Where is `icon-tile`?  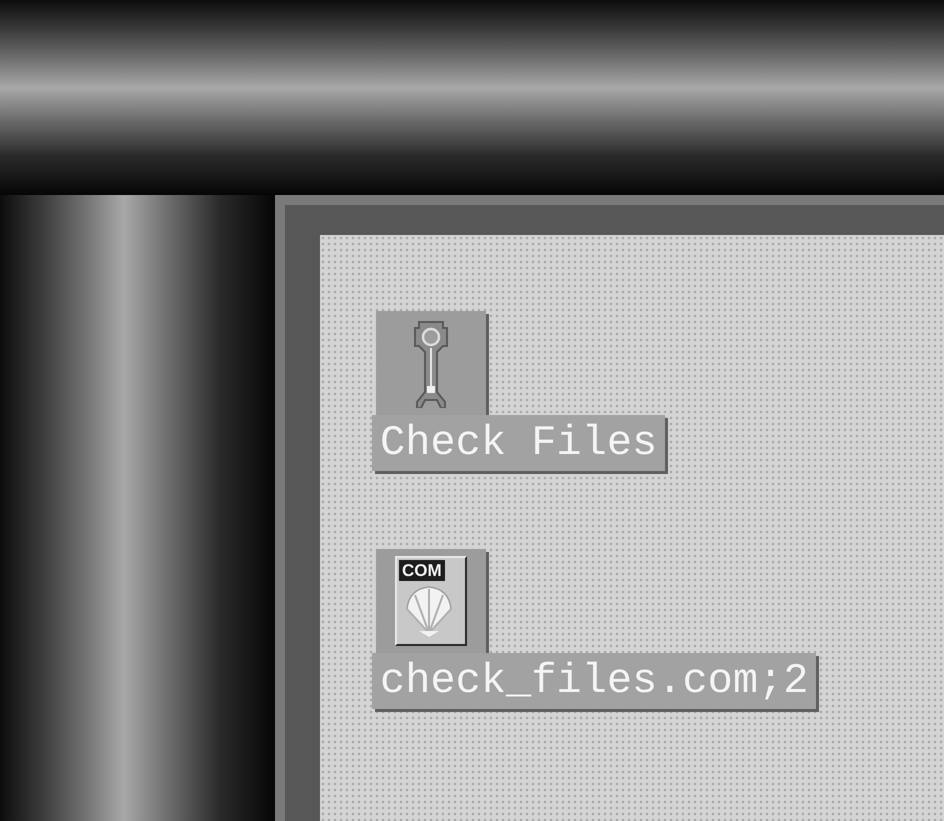 icon-tile is located at coordinates (431, 363).